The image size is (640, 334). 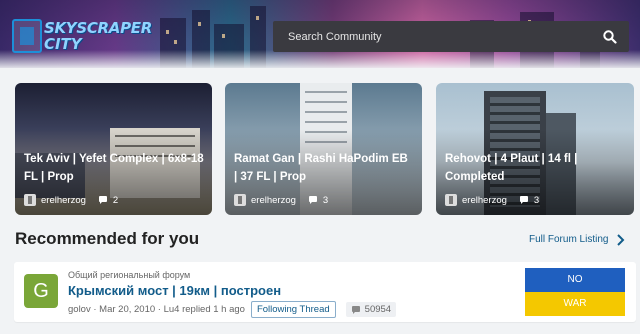 What do you see at coordinates (27, 36) in the screenshot?
I see `logo-mark-icon` at bounding box center [27, 36].